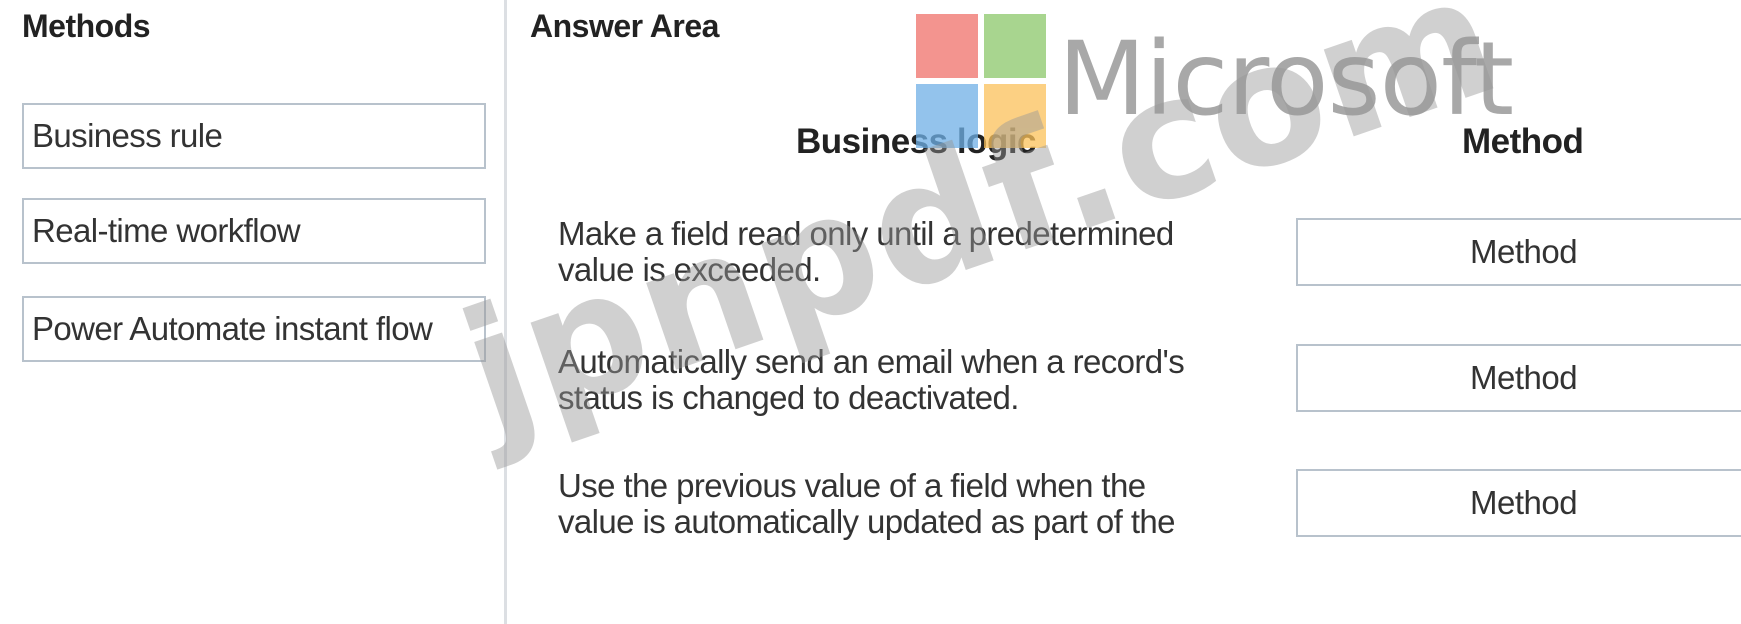 The width and height of the screenshot is (1741, 624). I want to click on business-logic-line: status is changed to deactivated., so click(788, 397).